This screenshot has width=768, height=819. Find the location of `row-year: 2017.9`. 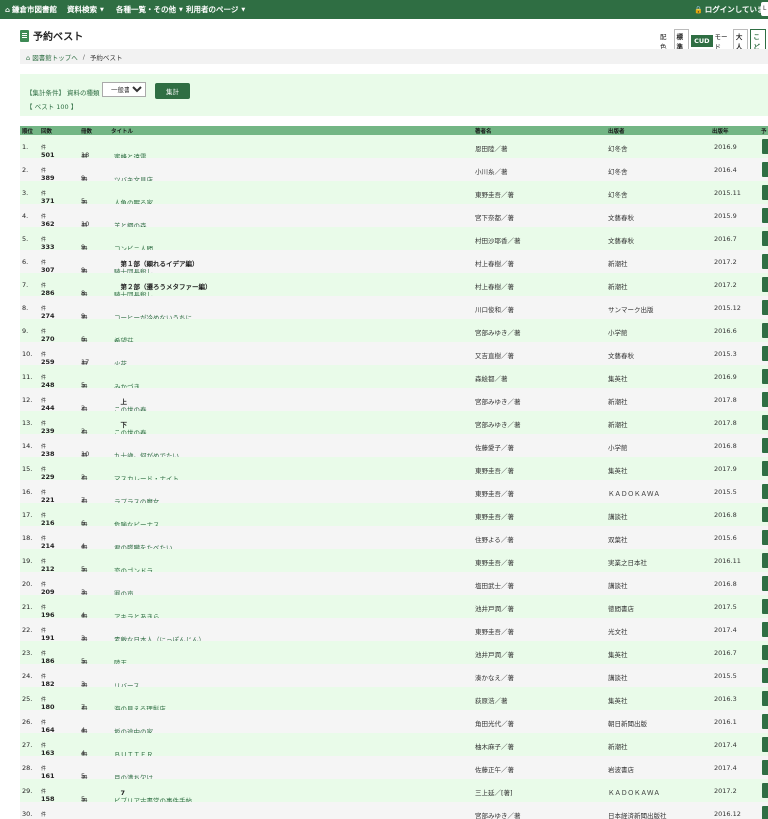

row-year: 2017.9 is located at coordinates (725, 469).